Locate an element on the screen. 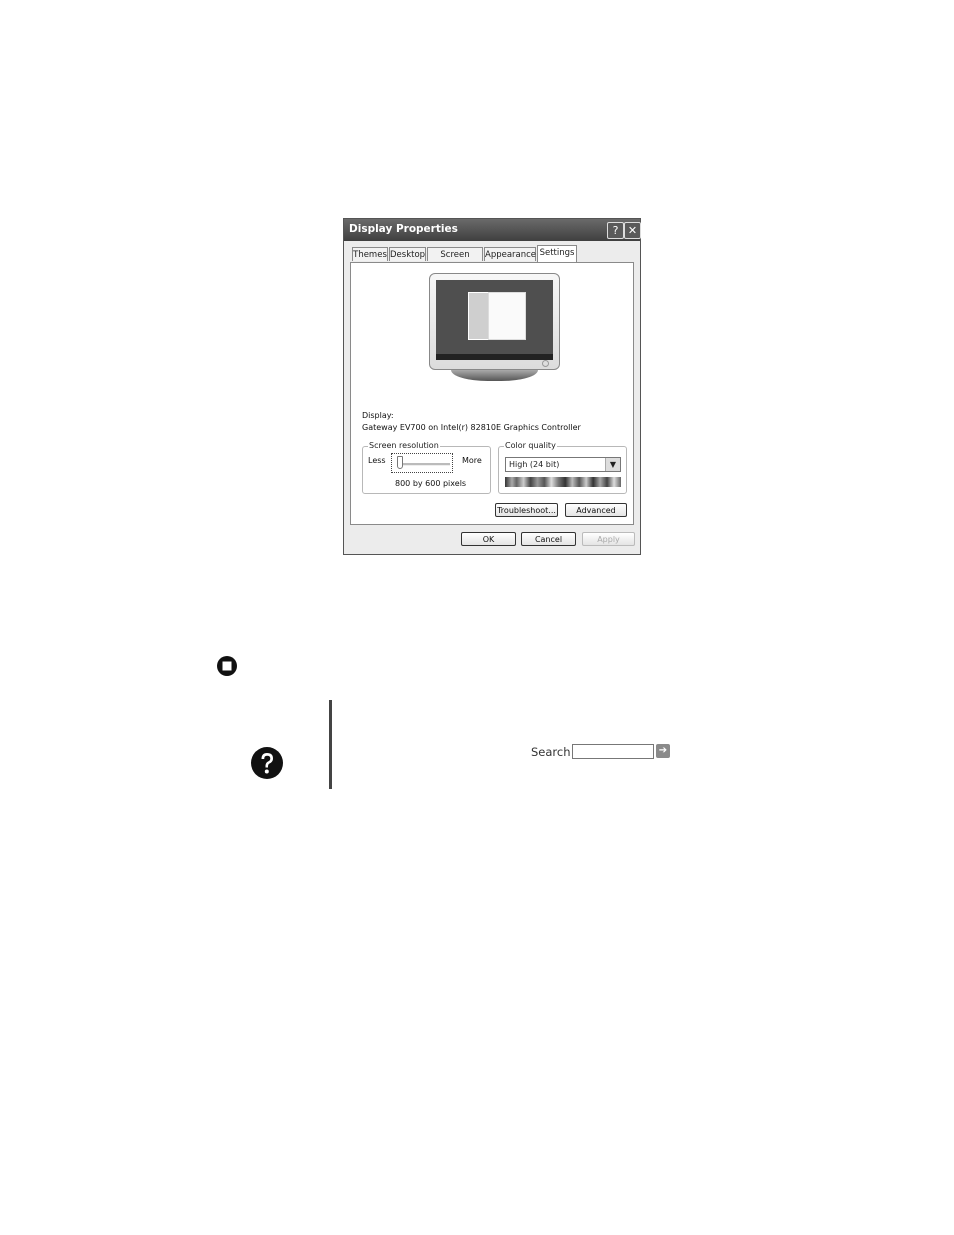  tab-themes: Themes is located at coordinates (370, 254).